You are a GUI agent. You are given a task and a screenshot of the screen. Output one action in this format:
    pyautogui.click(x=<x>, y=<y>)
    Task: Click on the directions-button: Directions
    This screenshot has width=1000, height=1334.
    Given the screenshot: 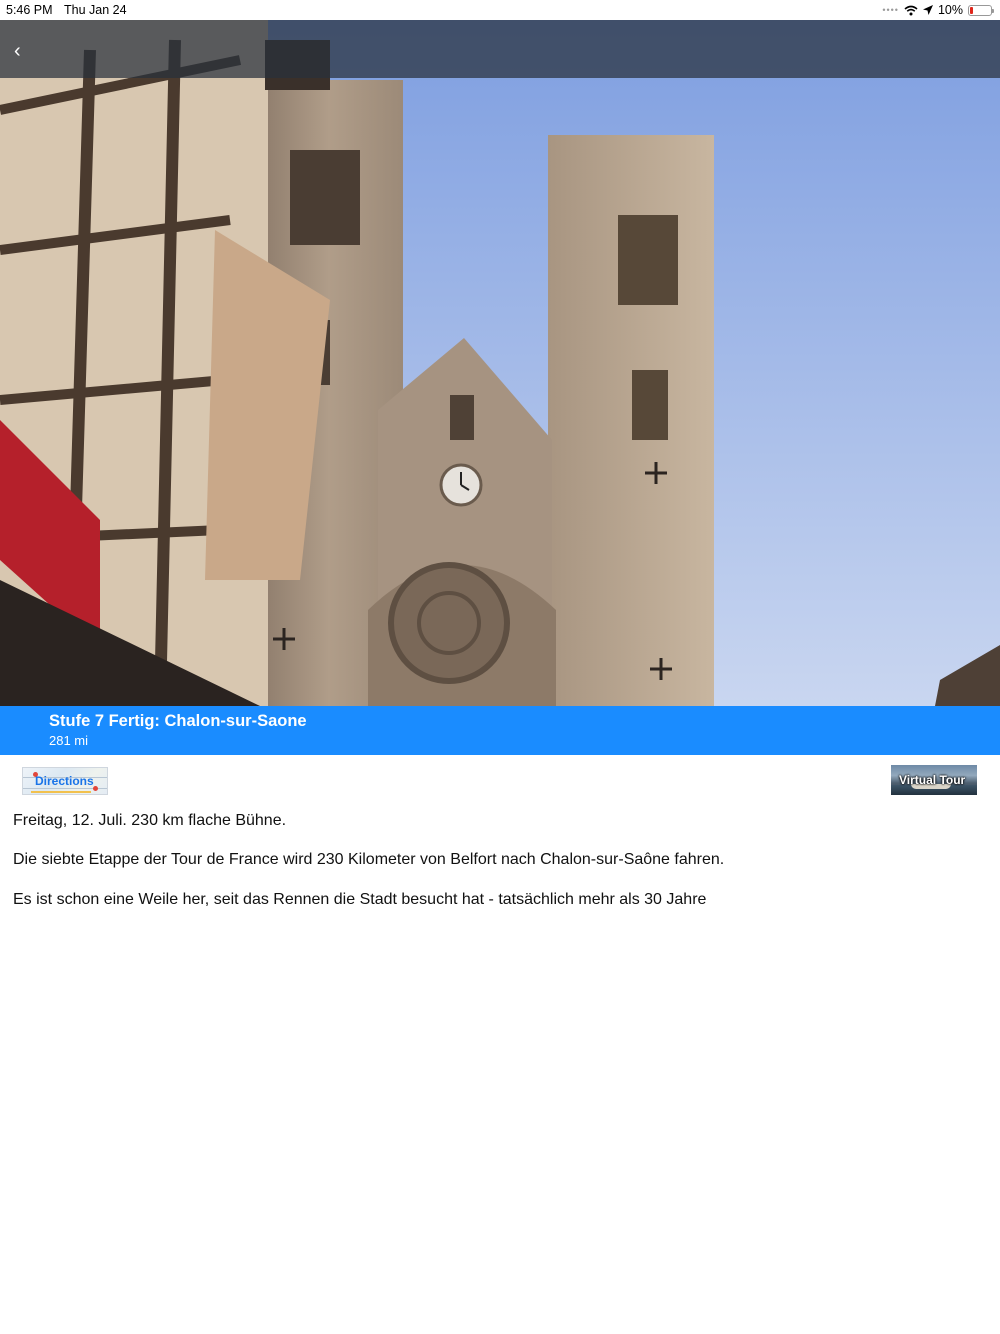 What is the action you would take?
    pyautogui.click(x=65, y=781)
    